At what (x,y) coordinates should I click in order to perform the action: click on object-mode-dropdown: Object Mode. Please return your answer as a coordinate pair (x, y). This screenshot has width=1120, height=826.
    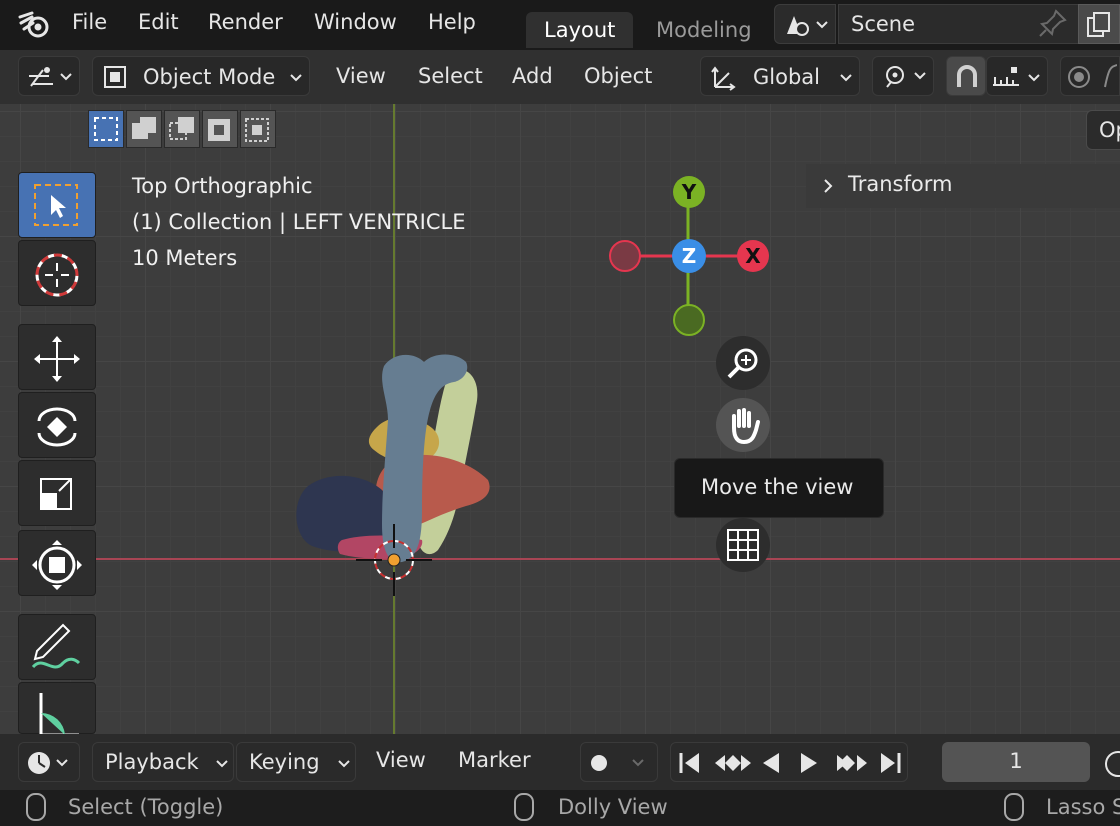
    Looking at the image, I should click on (201, 76).